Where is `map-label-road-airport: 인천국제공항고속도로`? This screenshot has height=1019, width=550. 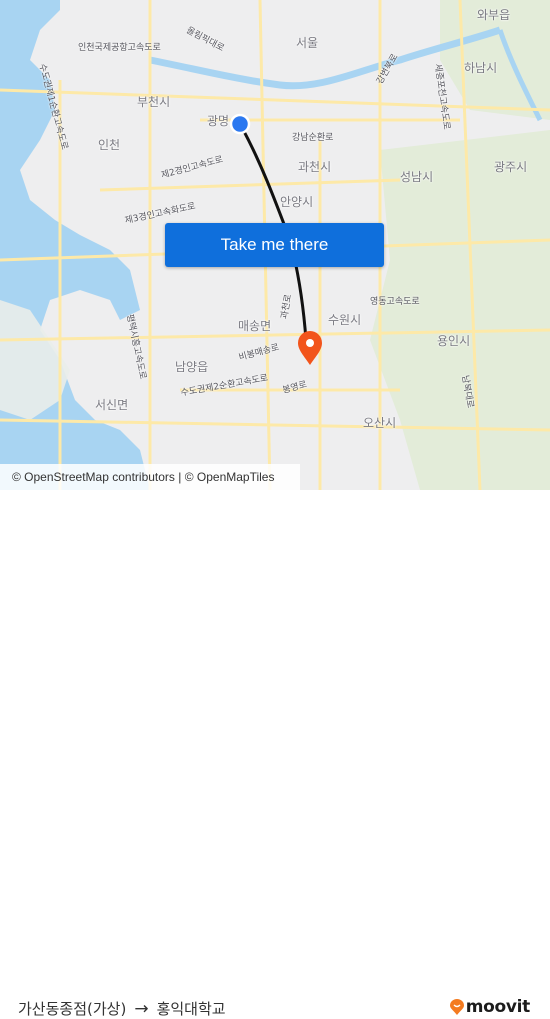 map-label-road-airport: 인천국제공항고속도로 is located at coordinates (119, 48).